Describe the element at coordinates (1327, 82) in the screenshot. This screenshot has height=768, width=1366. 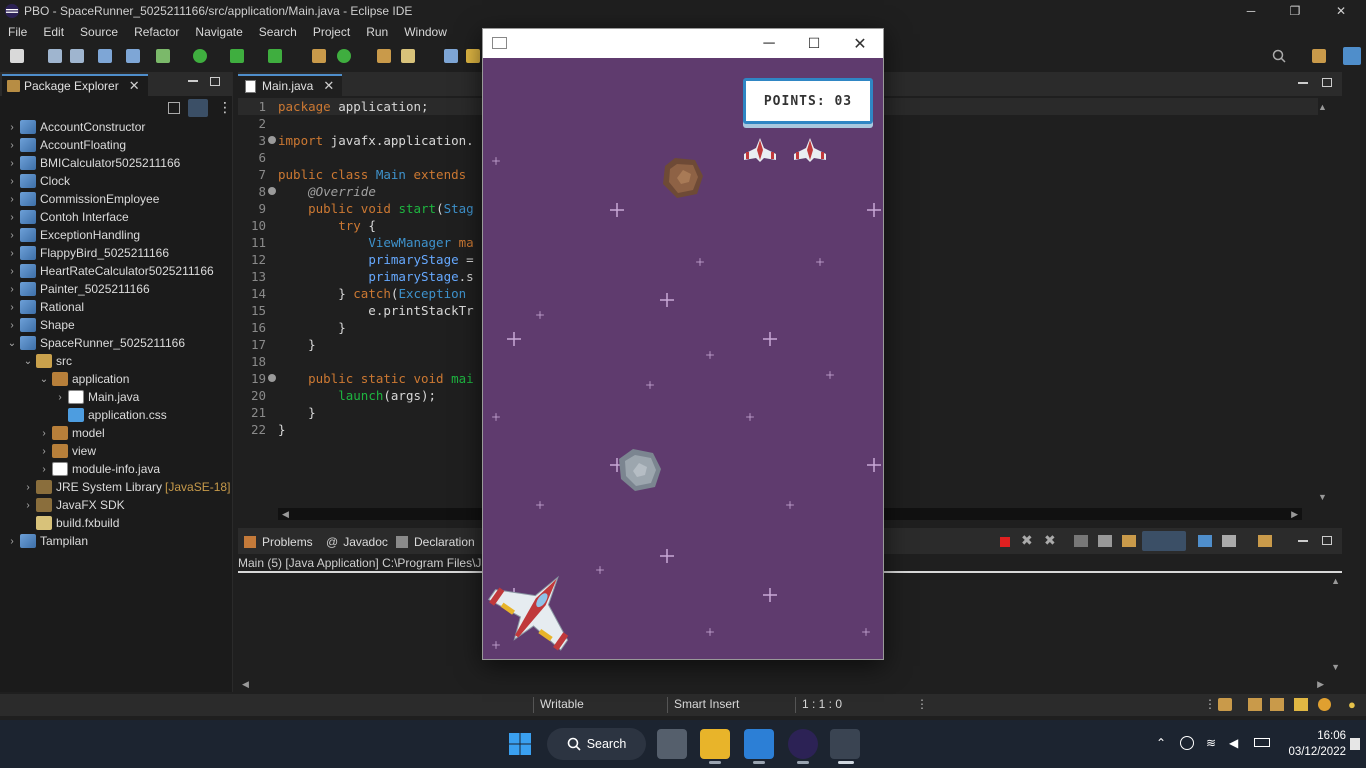
I see `maximize-editor-icon` at that location.